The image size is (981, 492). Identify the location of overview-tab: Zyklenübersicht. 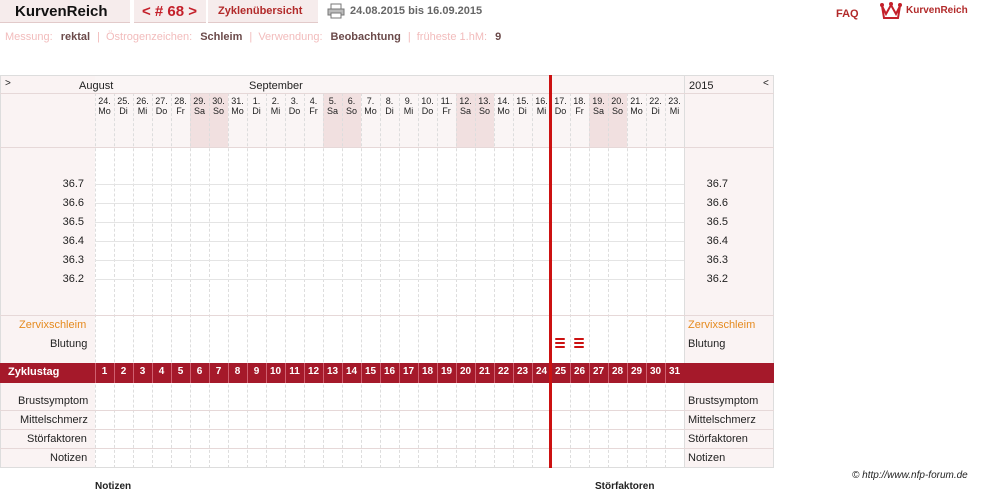
(263, 11).